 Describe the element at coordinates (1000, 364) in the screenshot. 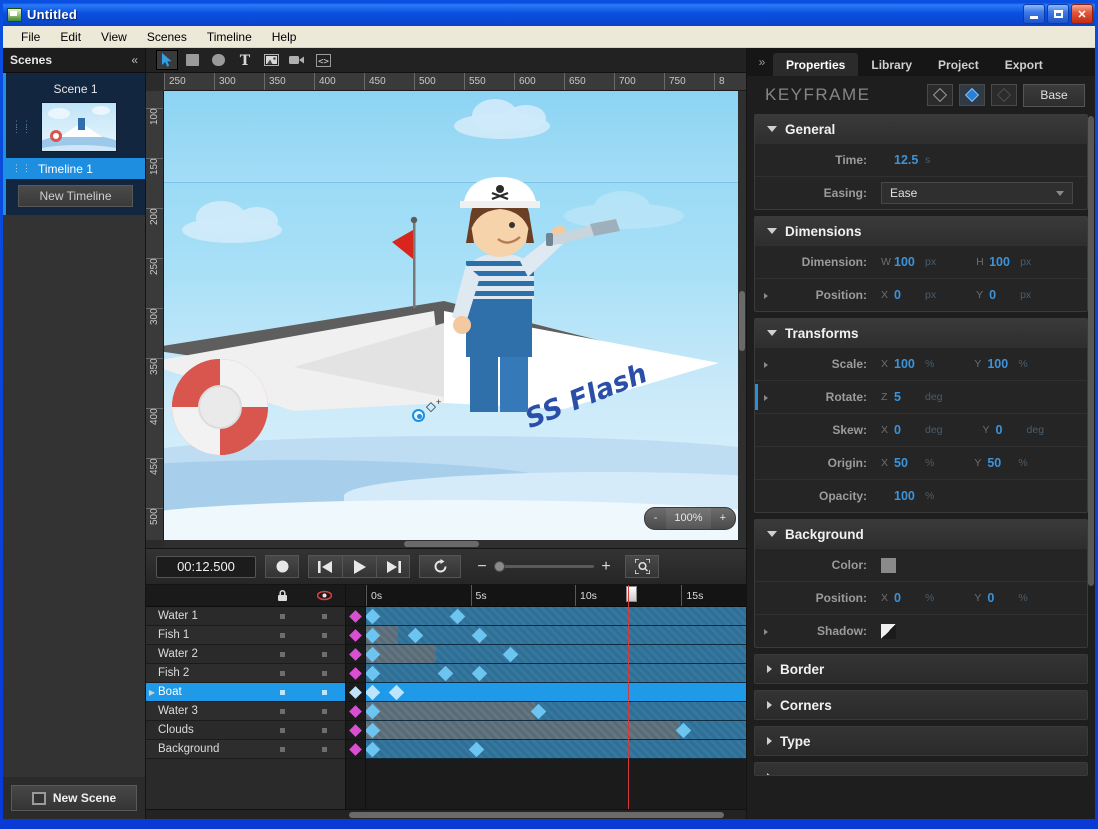

I see `scale-y-value: 100` at that location.